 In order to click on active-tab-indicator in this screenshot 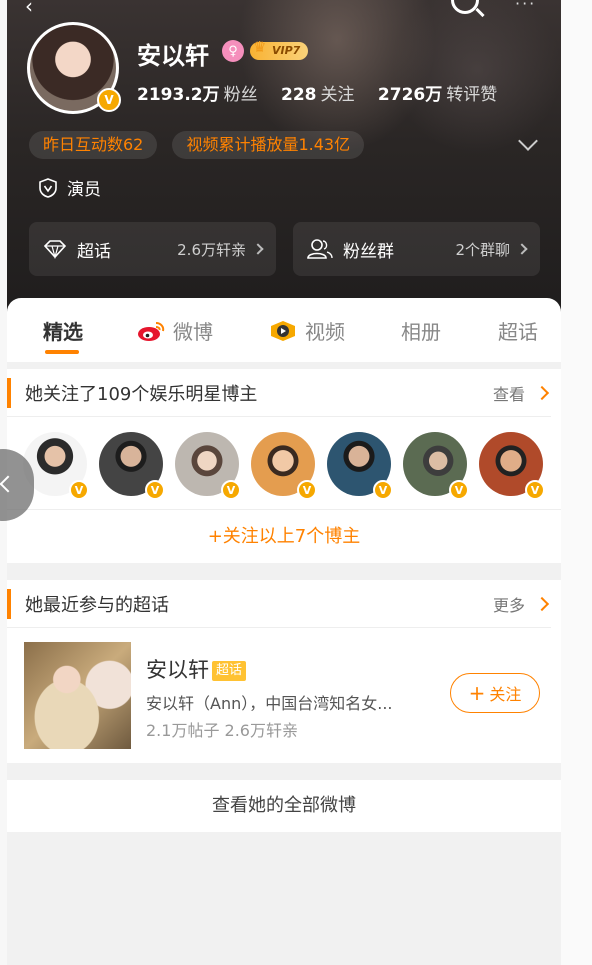, I will do `click(62, 352)`.